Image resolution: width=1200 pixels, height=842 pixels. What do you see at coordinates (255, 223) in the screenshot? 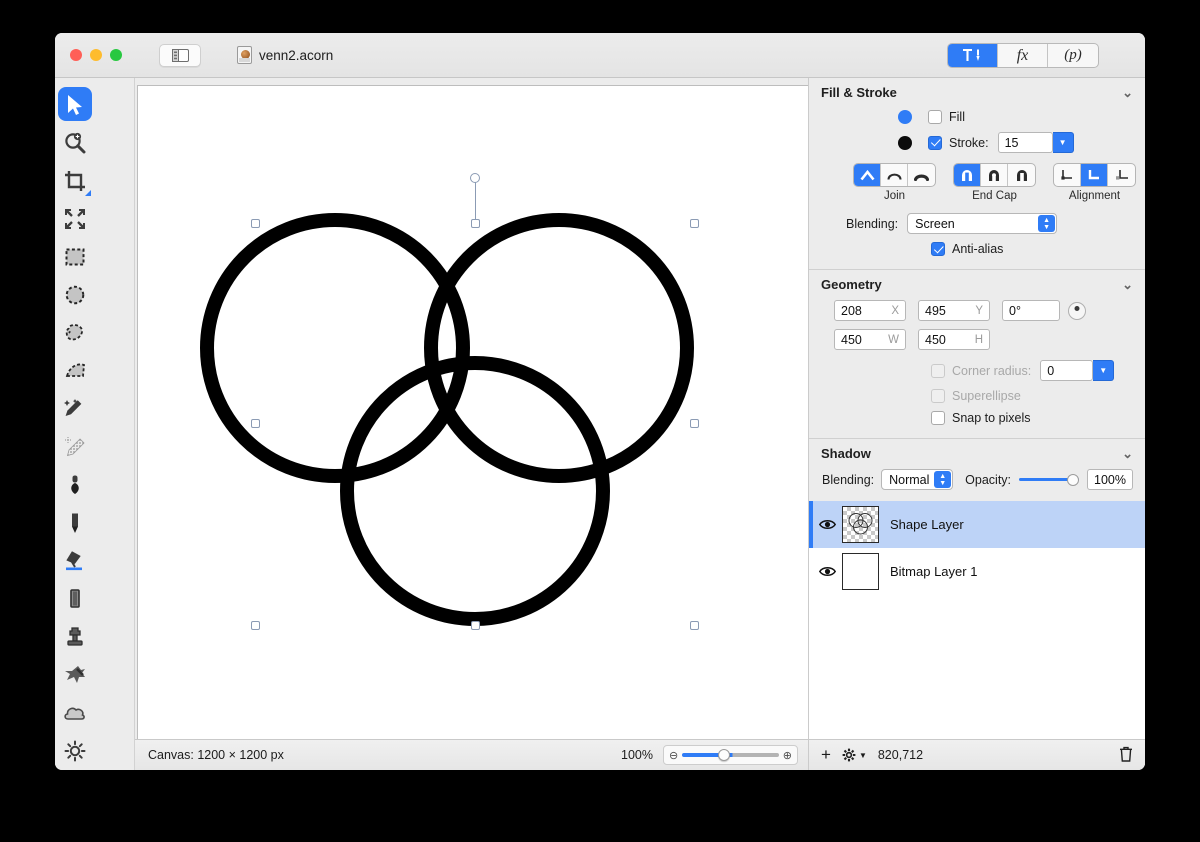
I see `selection-handle-top-left` at bounding box center [255, 223].